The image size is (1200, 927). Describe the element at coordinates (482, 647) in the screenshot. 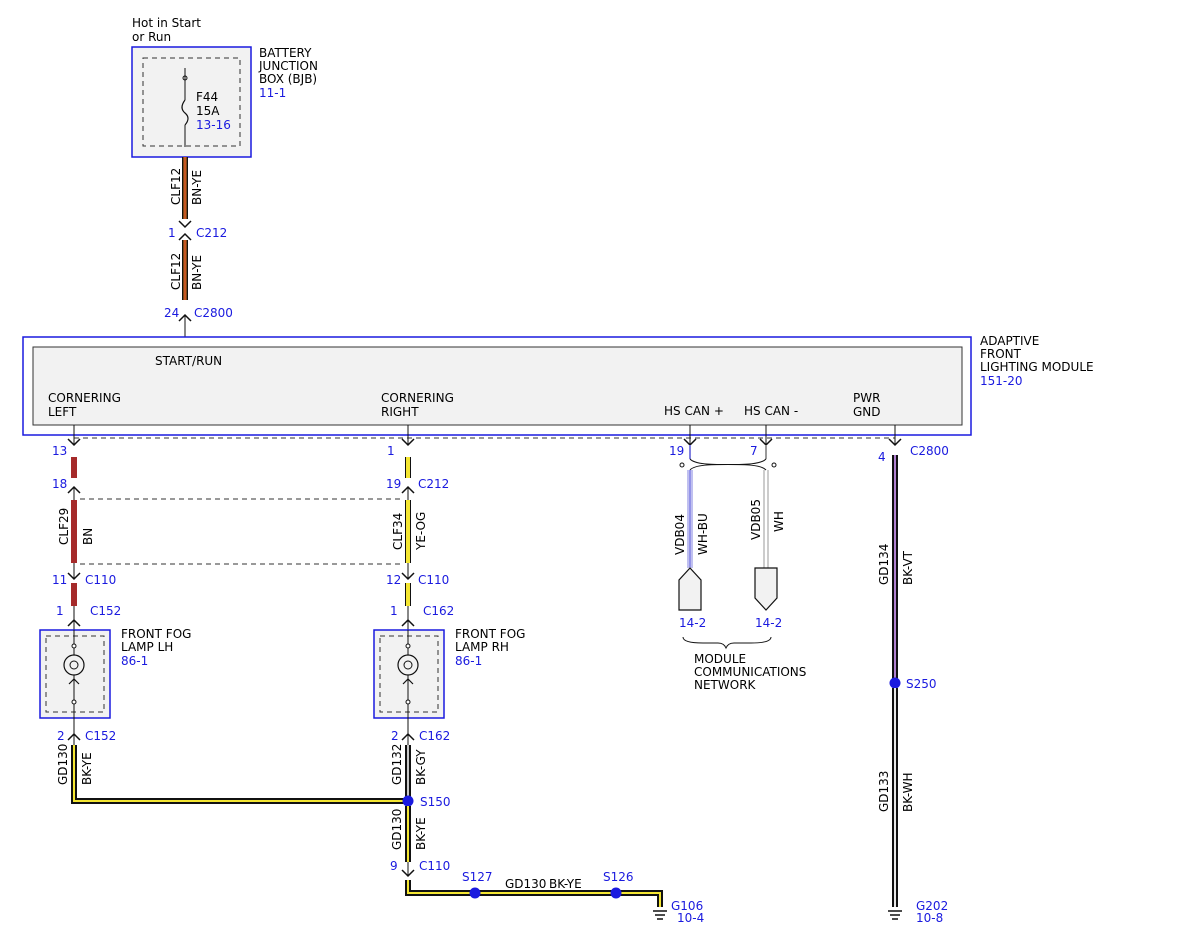

I see `lamp-rh-name-line-2: LAMP RH` at that location.